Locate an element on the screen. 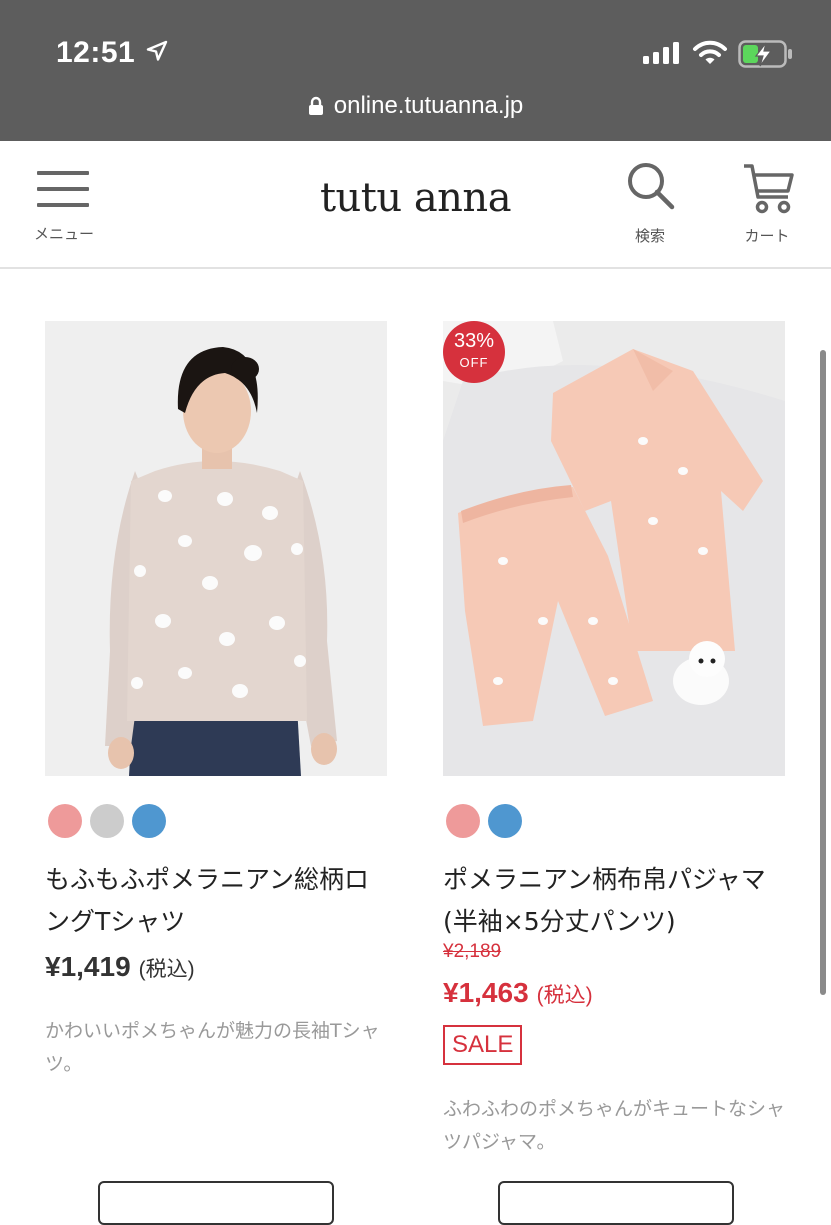 Image resolution: width=831 pixels, height=1225 pixels. product-description: ふわふわのポメちゃんがキュートなシャツパジャマ。 is located at coordinates (614, 1125).